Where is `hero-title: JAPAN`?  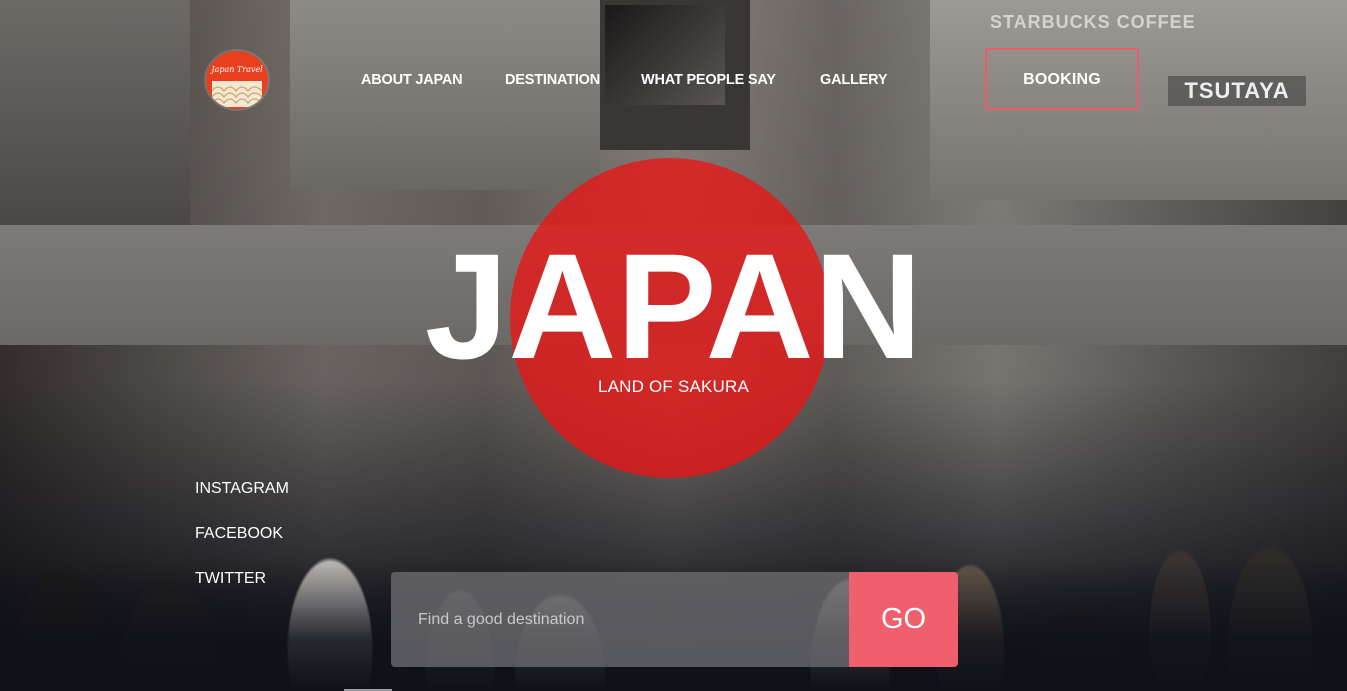 hero-title: JAPAN is located at coordinates (673, 306).